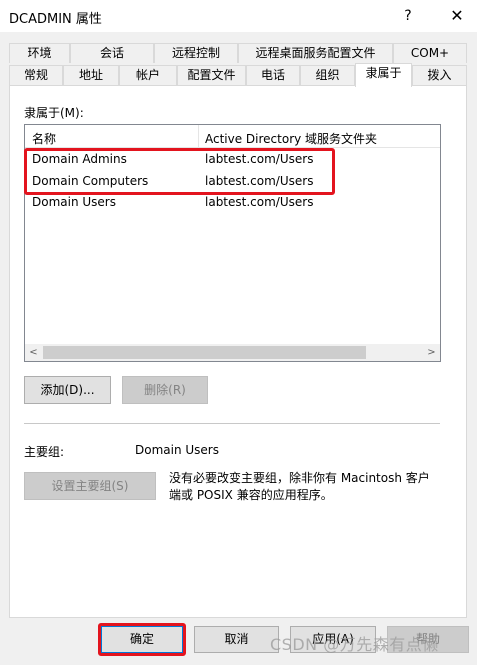 The image size is (477, 665). Describe the element at coordinates (291, 138) in the screenshot. I see `column-header-folder: Active Directory 域服务文件夹` at that location.